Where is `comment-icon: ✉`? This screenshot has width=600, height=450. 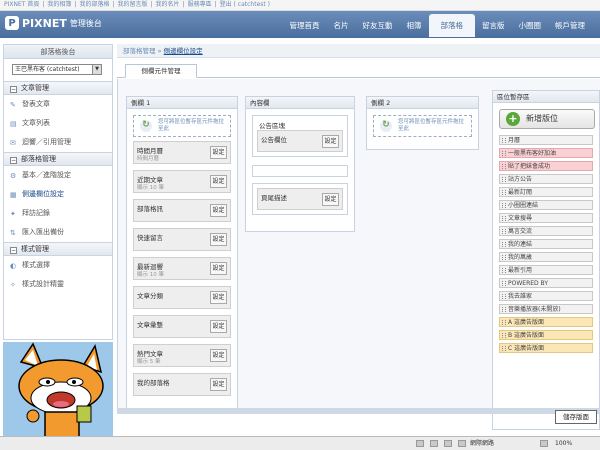
comment-icon: ✉ is located at coordinates (13, 143).